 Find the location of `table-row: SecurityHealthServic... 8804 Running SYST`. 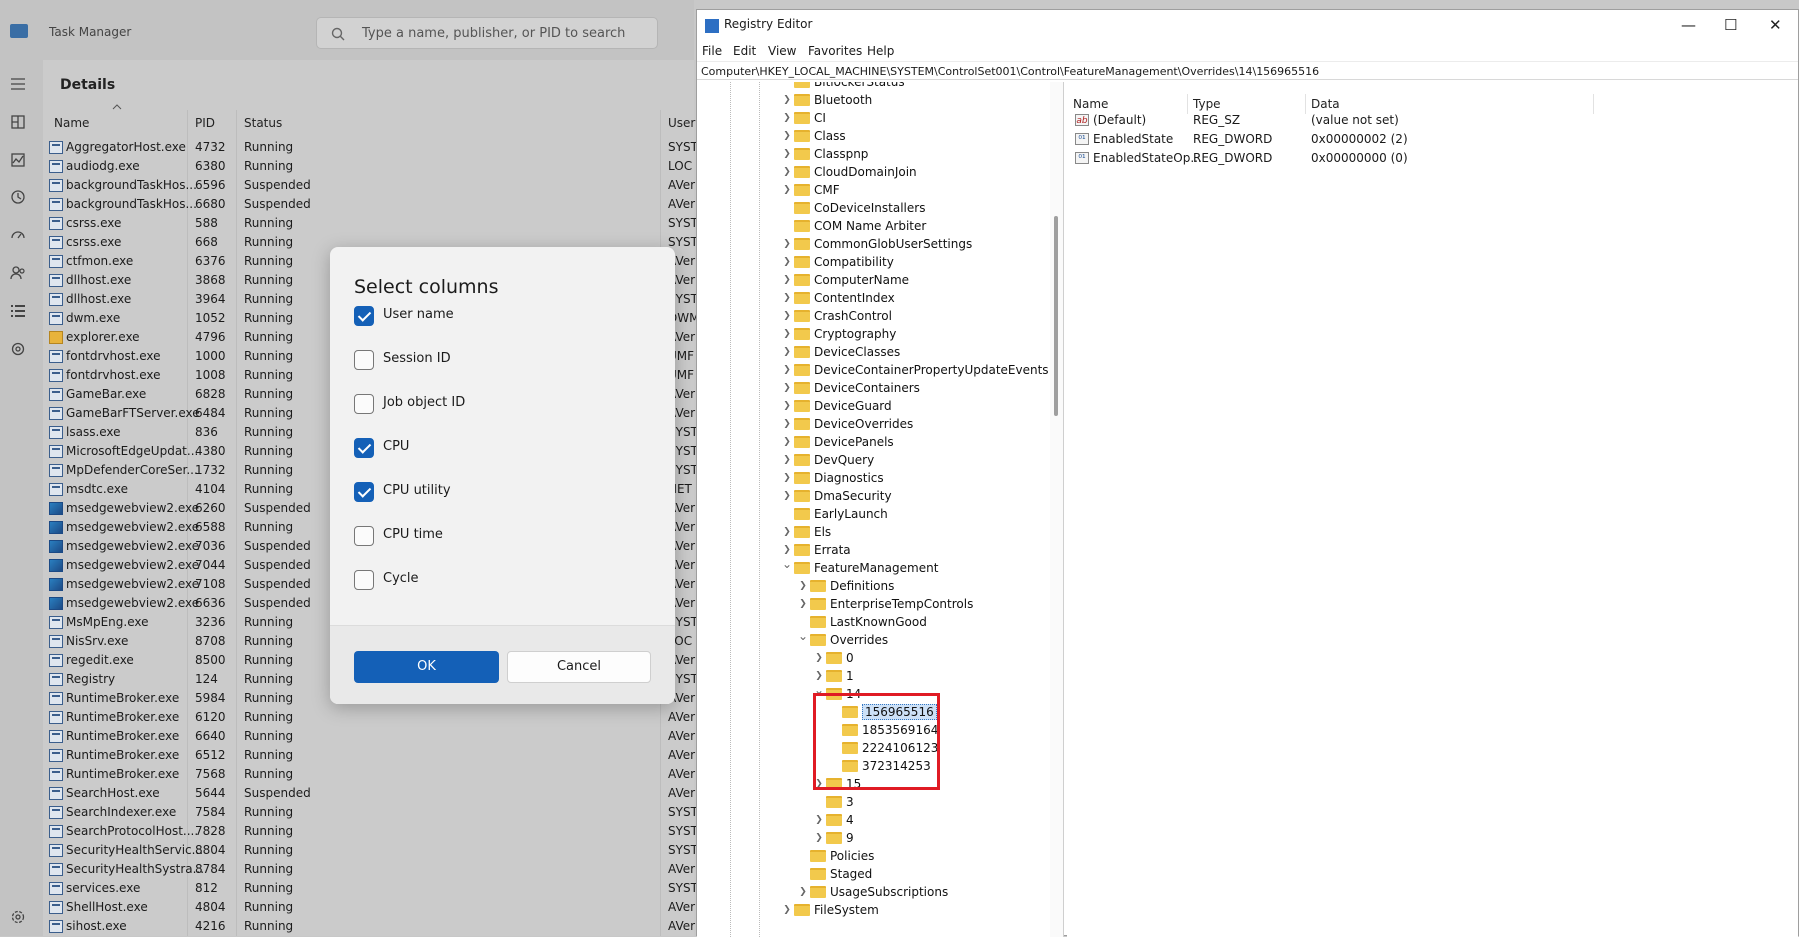

table-row: SecurityHealthServic... 8804 Running SYST is located at coordinates (370, 850).